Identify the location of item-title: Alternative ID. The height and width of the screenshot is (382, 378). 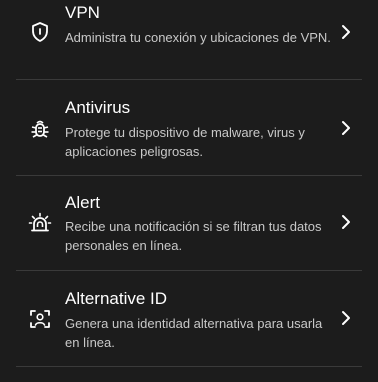
(116, 298).